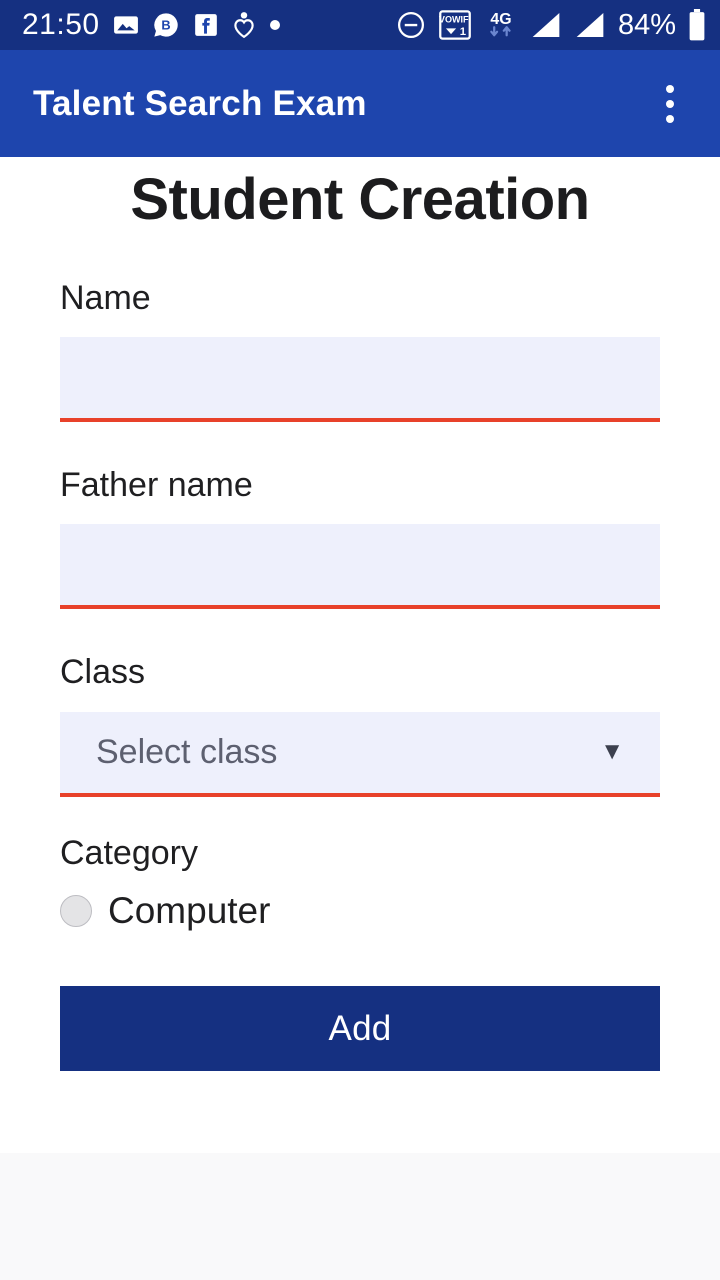 This screenshot has width=720, height=1280. What do you see at coordinates (360, 25) in the screenshot?
I see `status-bar: 21:50 B VOWIFI 1 4G 84%` at bounding box center [360, 25].